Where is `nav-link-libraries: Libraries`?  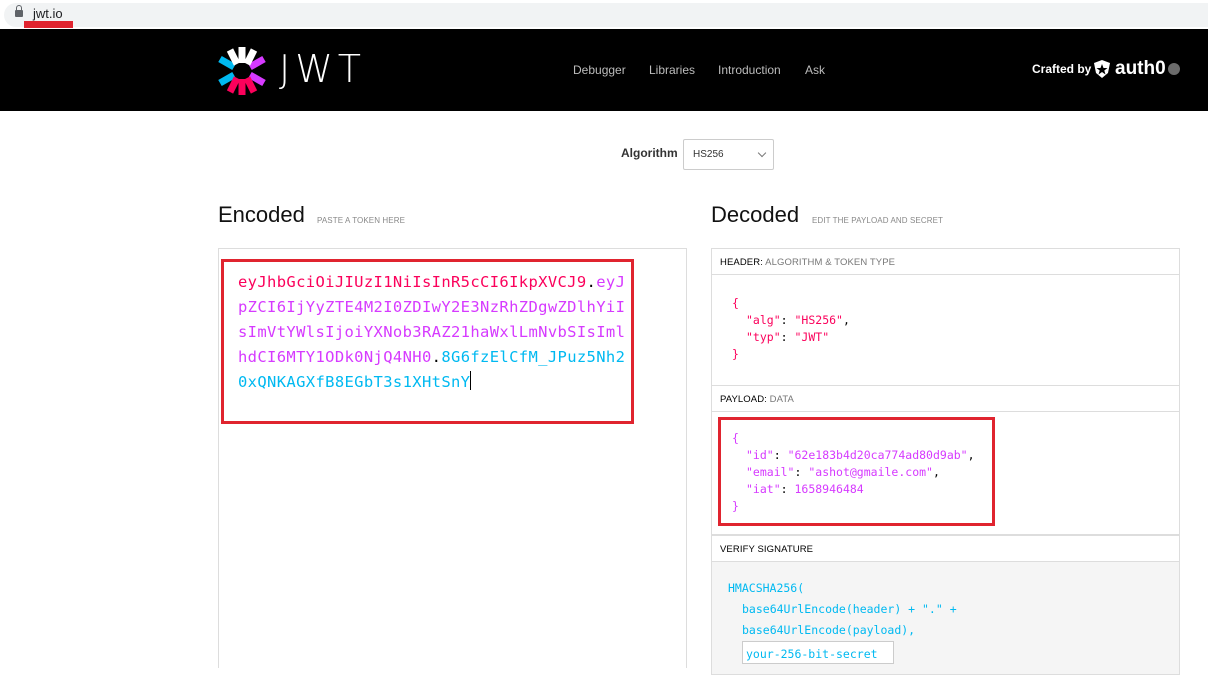
nav-link-libraries: Libraries is located at coordinates (672, 70).